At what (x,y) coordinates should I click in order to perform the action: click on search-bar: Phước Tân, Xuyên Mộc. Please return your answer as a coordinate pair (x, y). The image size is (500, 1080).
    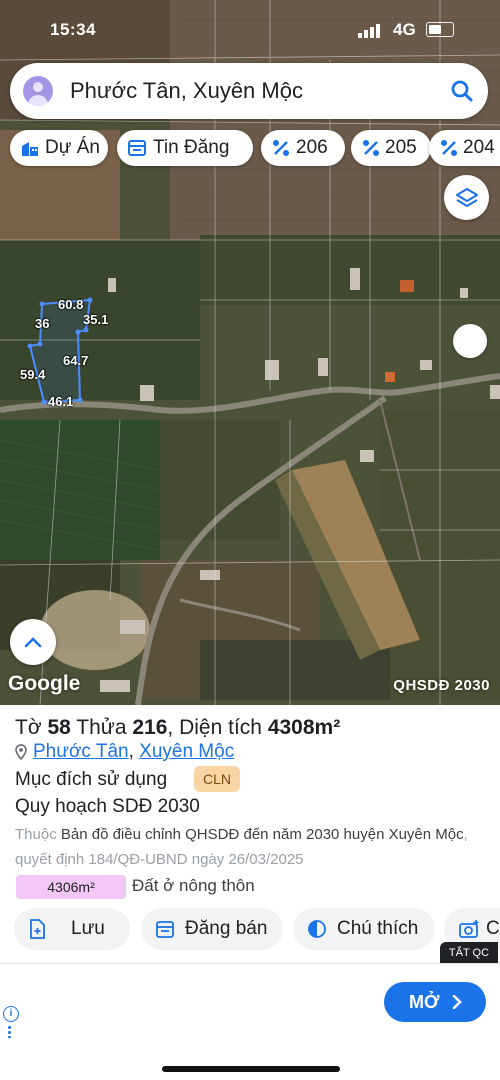
    Looking at the image, I should click on (249, 91).